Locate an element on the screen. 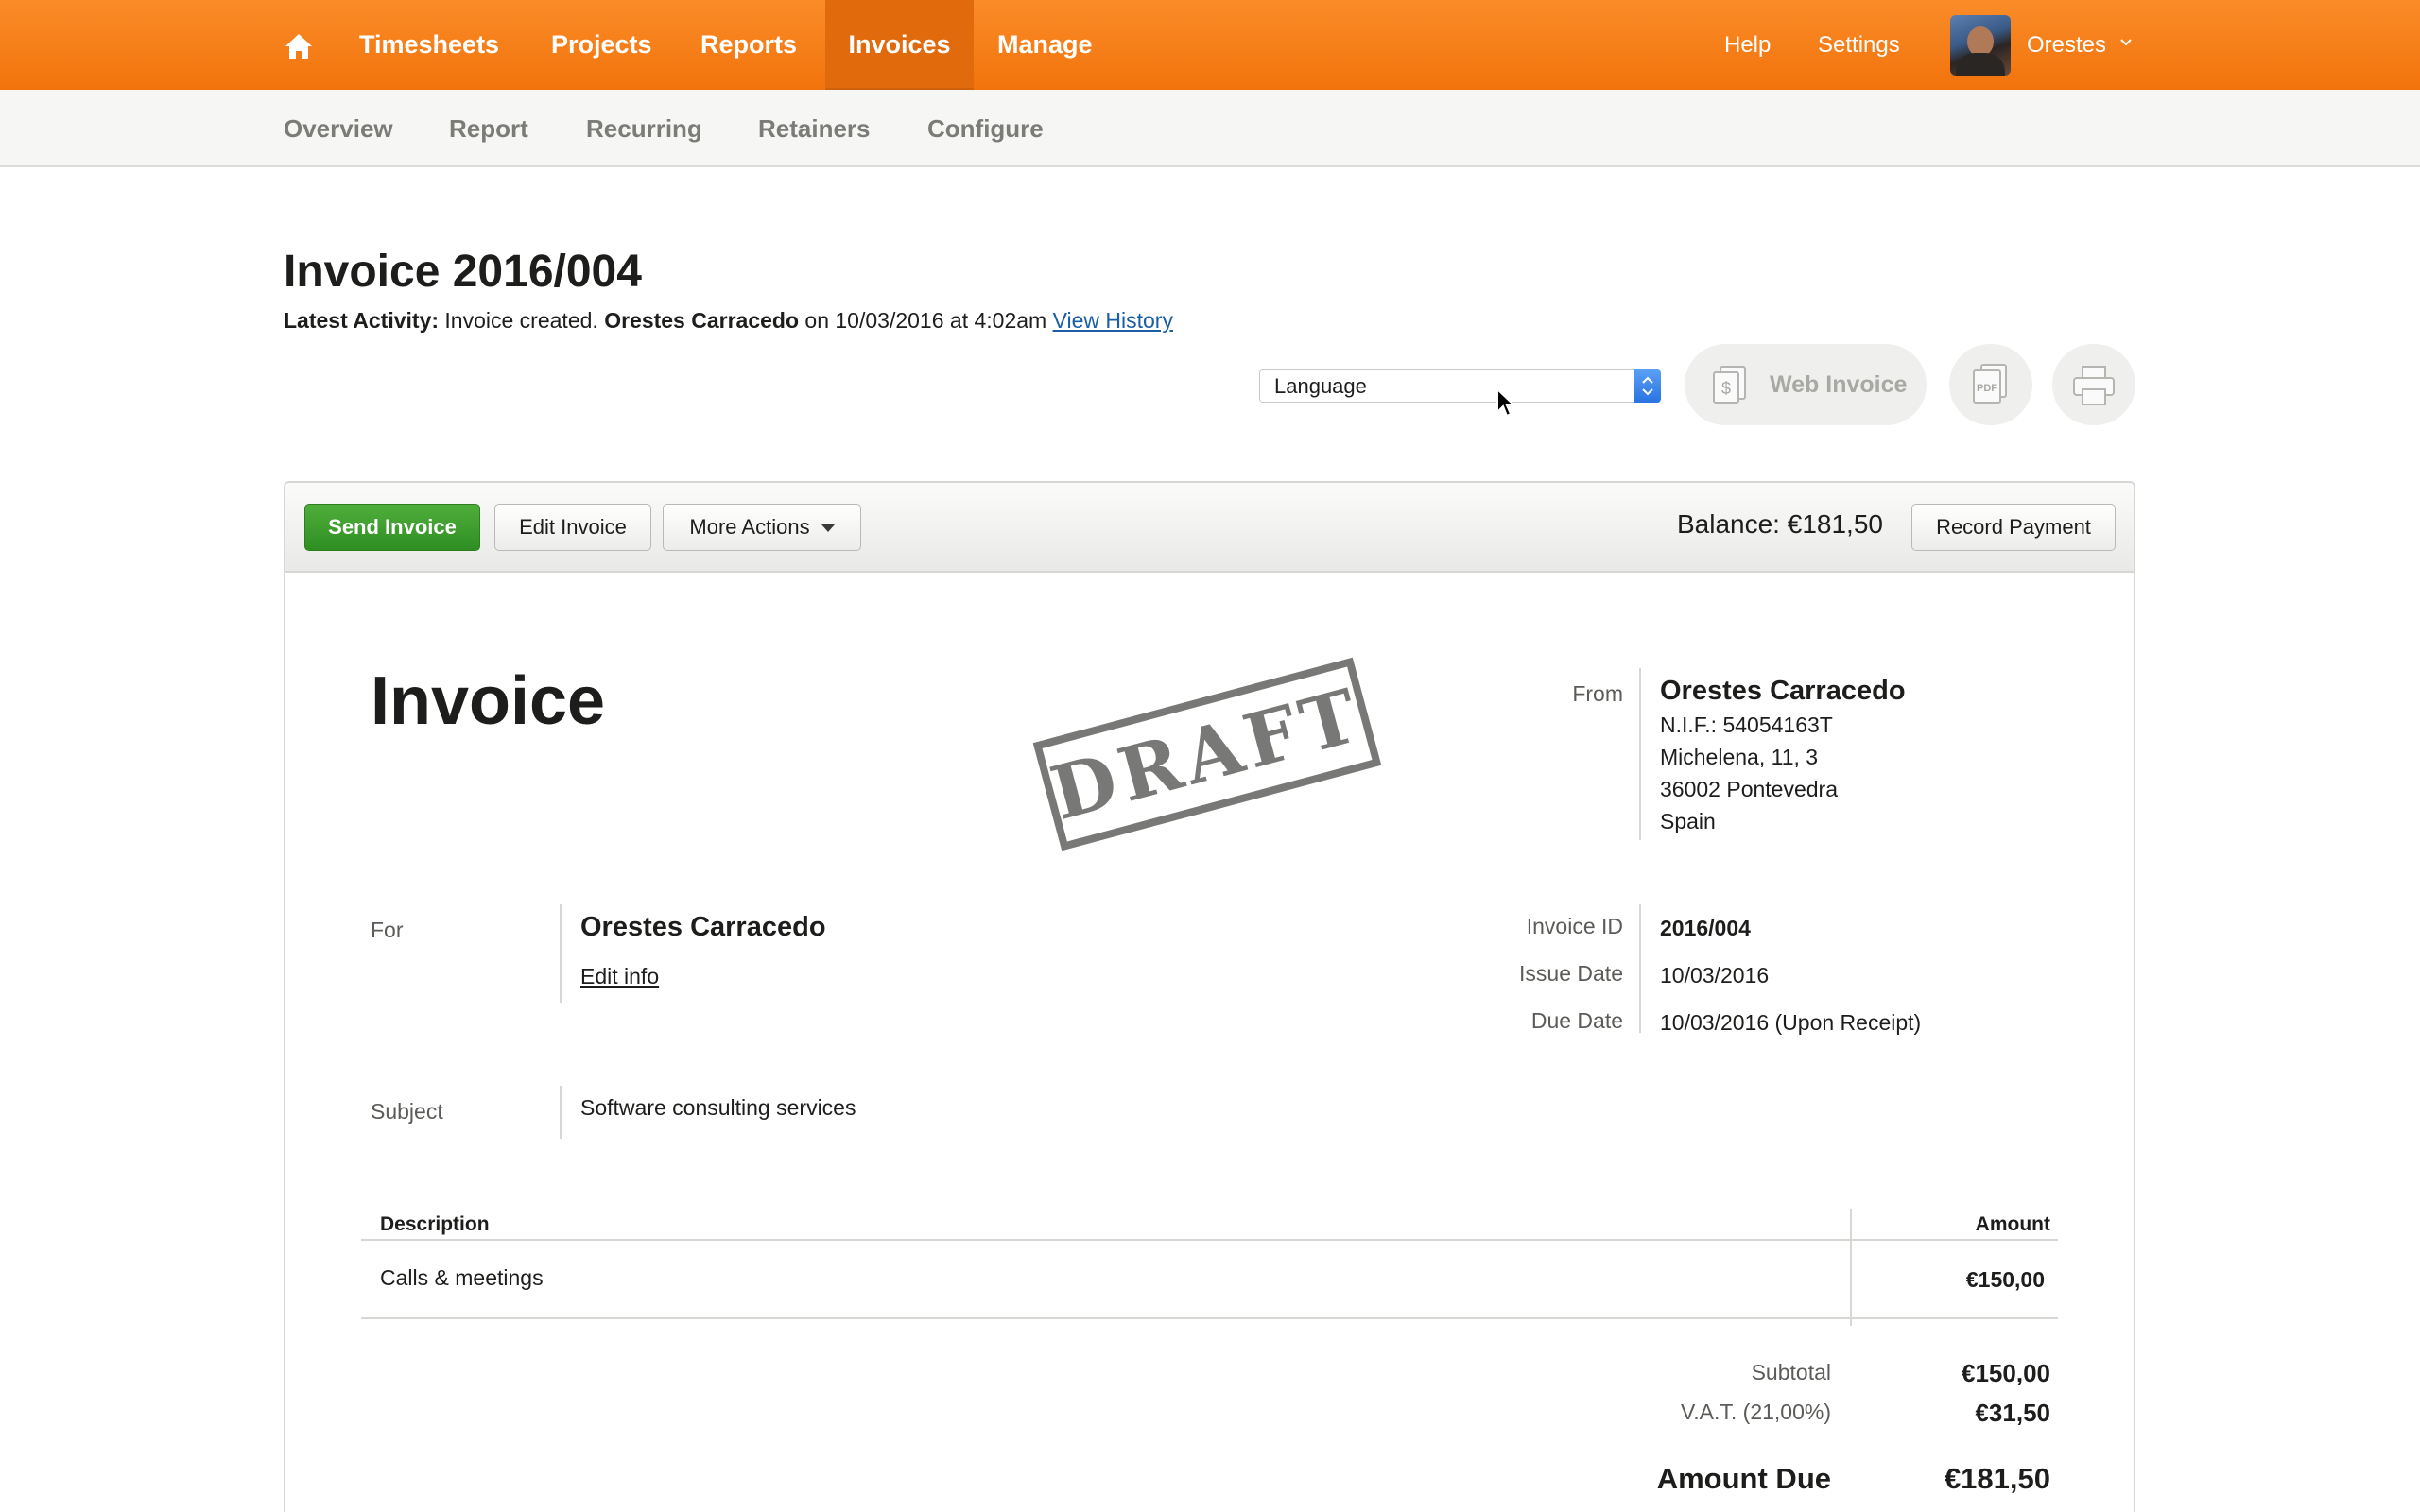 Image resolution: width=2420 pixels, height=1512 pixels. table-bottom-rule is located at coordinates (1210, 1318).